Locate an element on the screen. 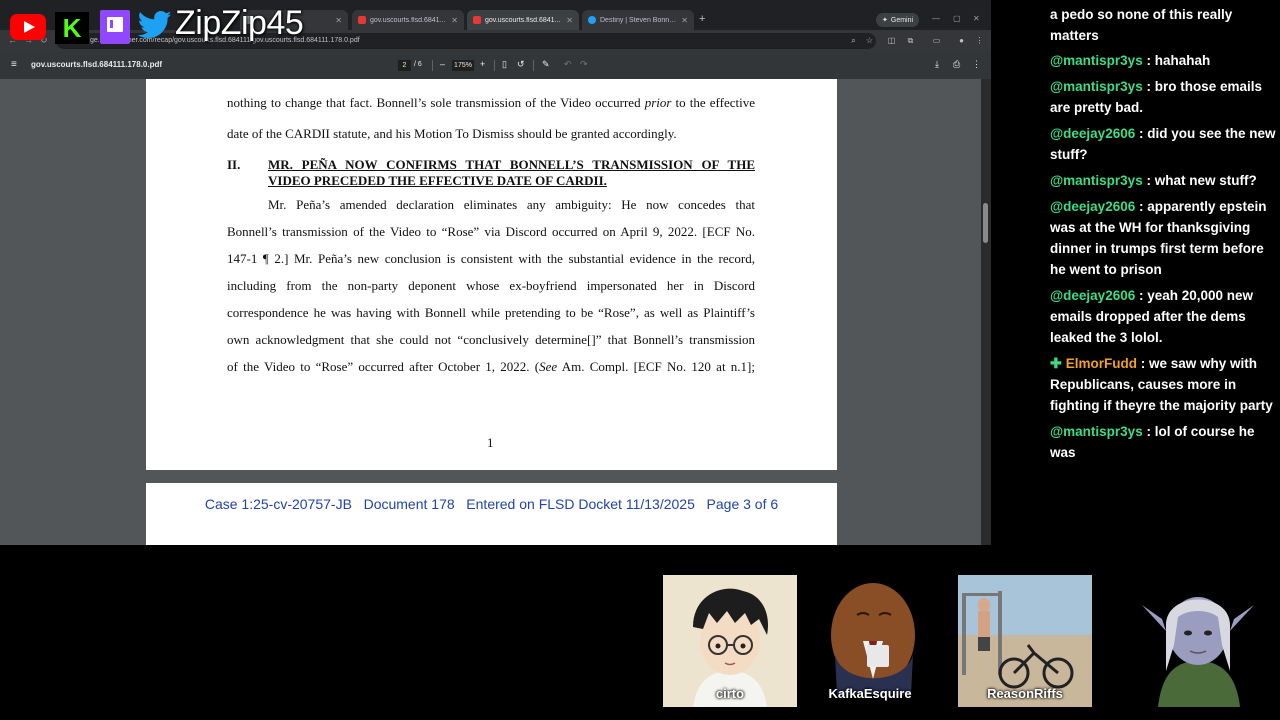 This screenshot has height=720, width=1280. new-tab-button: + is located at coordinates (702, 19).